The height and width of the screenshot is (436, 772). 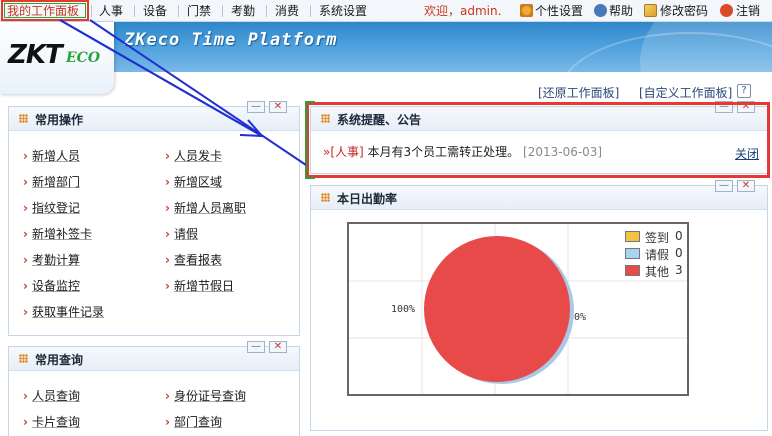 I want to click on annotation-arrow, so click(x=183, y=92).